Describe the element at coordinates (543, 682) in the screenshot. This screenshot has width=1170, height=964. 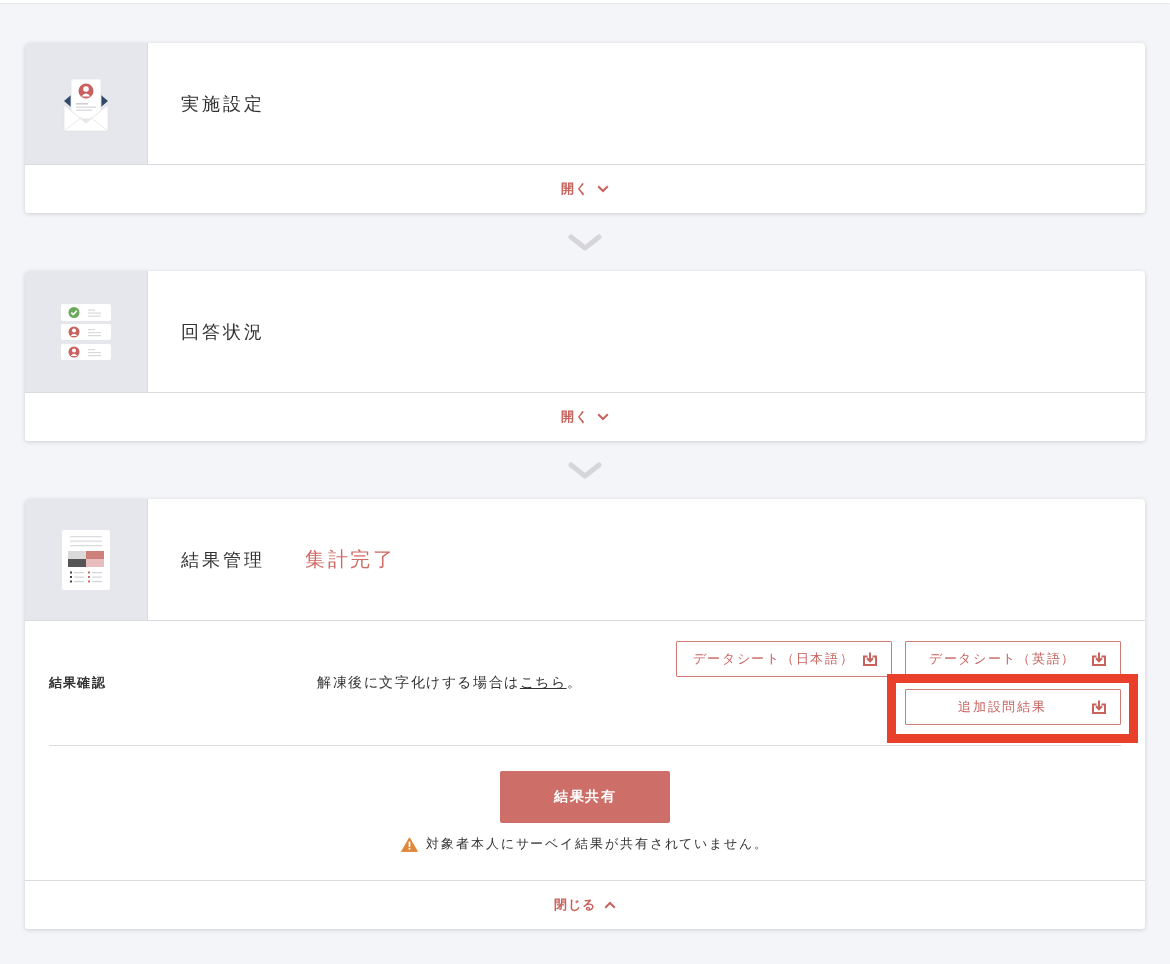
I see `here-link: こちら` at that location.